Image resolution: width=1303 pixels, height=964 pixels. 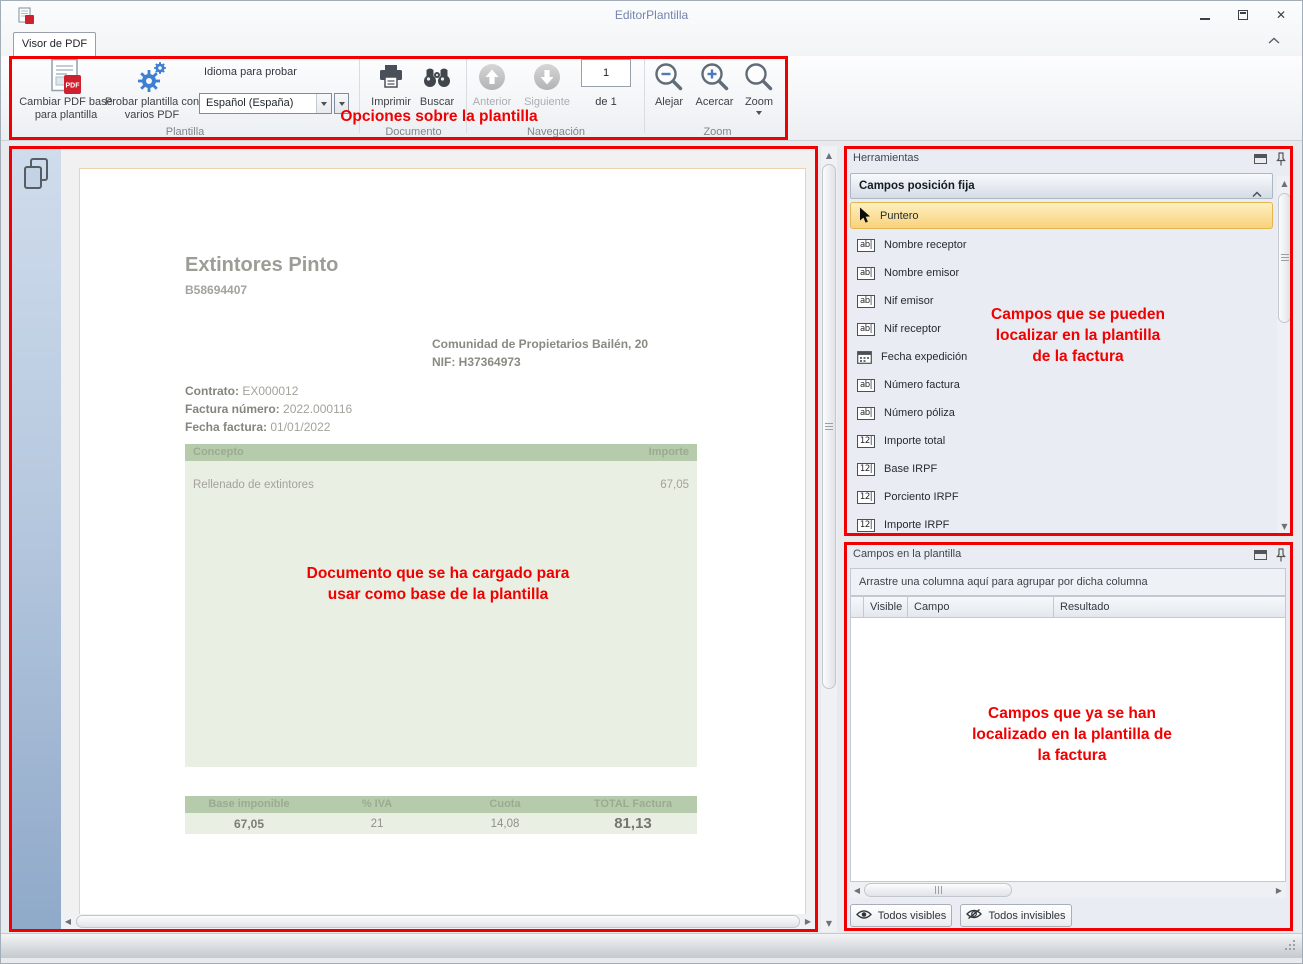 What do you see at coordinates (759, 76) in the screenshot?
I see `magnifier-icon` at bounding box center [759, 76].